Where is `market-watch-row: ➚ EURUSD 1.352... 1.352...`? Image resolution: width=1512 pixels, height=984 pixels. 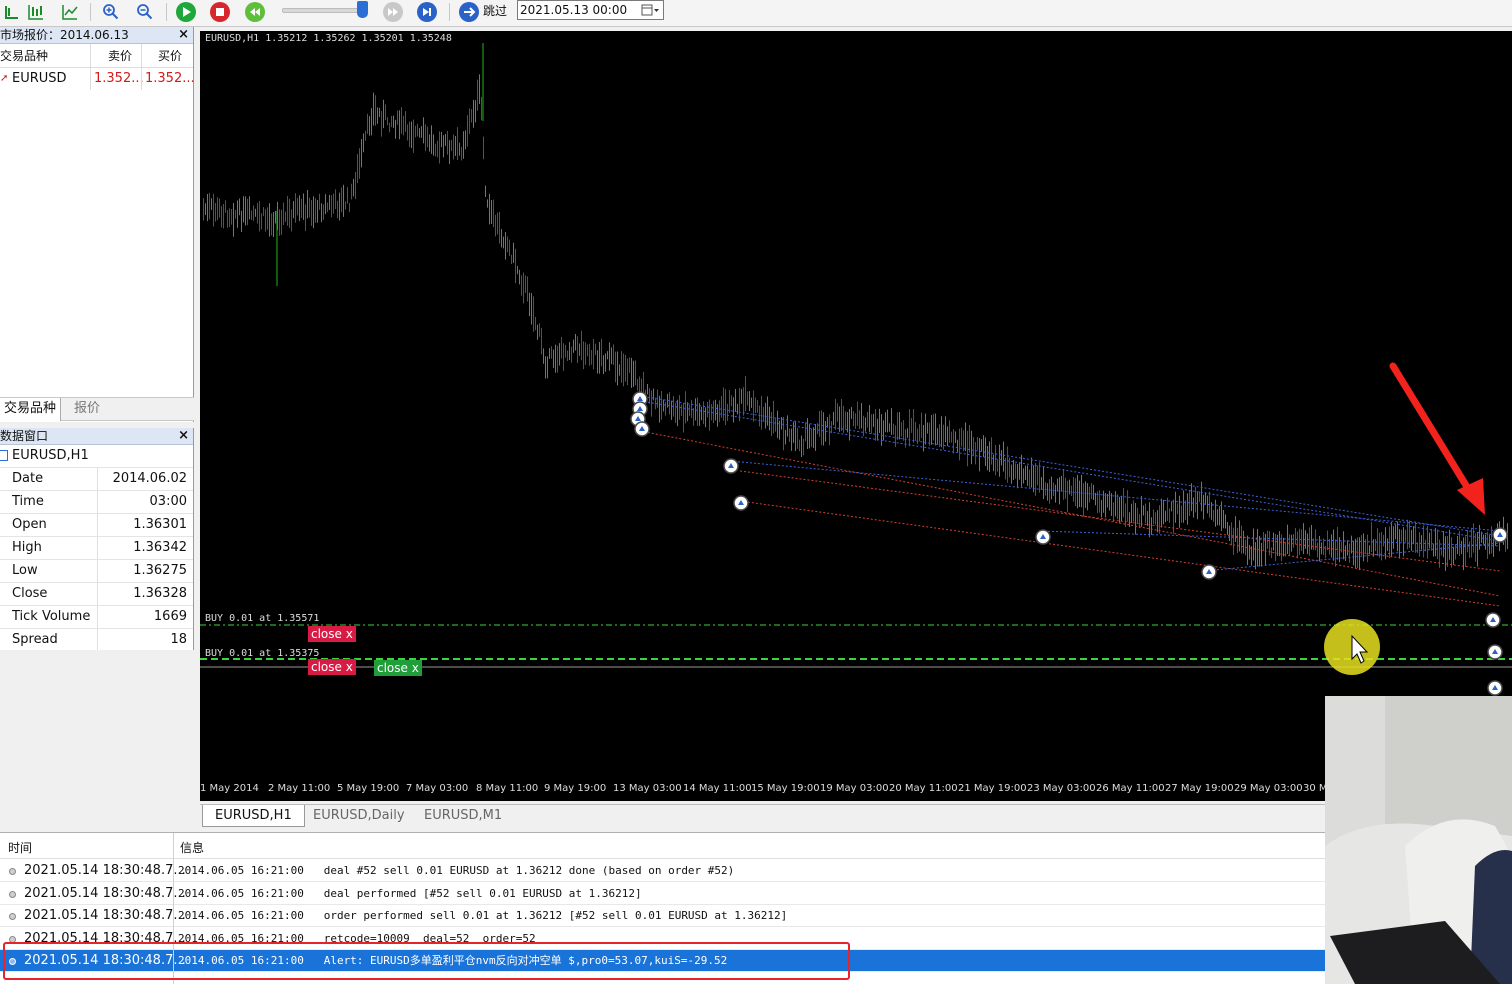 market-watch-row: ➚ EURUSD 1.352... 1.352... is located at coordinates (97, 79).